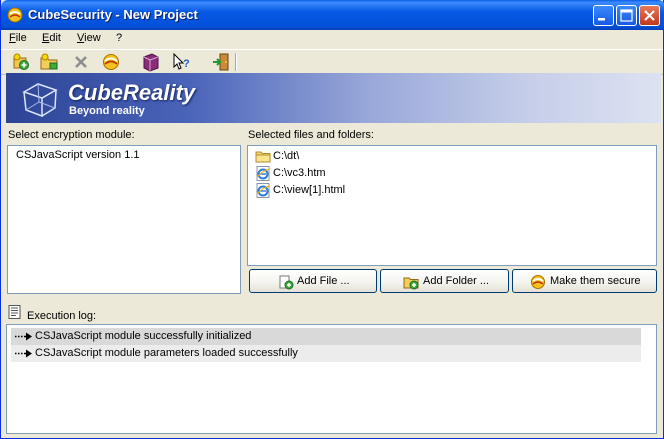 The width and height of the screenshot is (664, 439). I want to click on brand-banner: CubeReality Beyond reality, so click(333, 98).